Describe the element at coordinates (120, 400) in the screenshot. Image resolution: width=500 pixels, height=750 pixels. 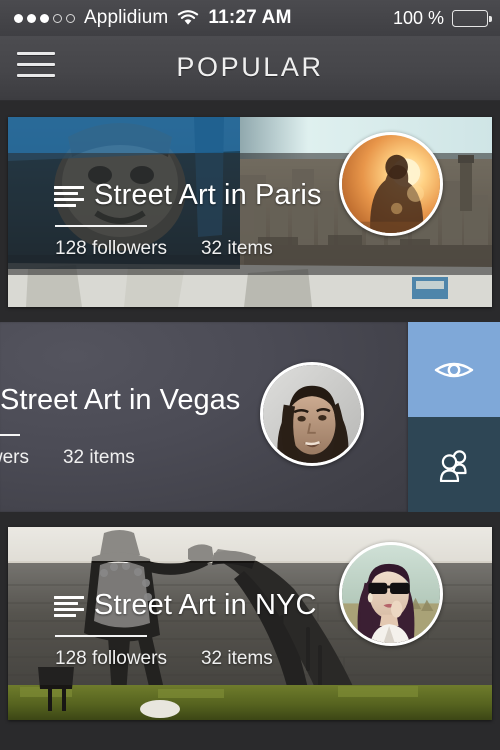
I see `card-title: Street Art in Vegas` at that location.